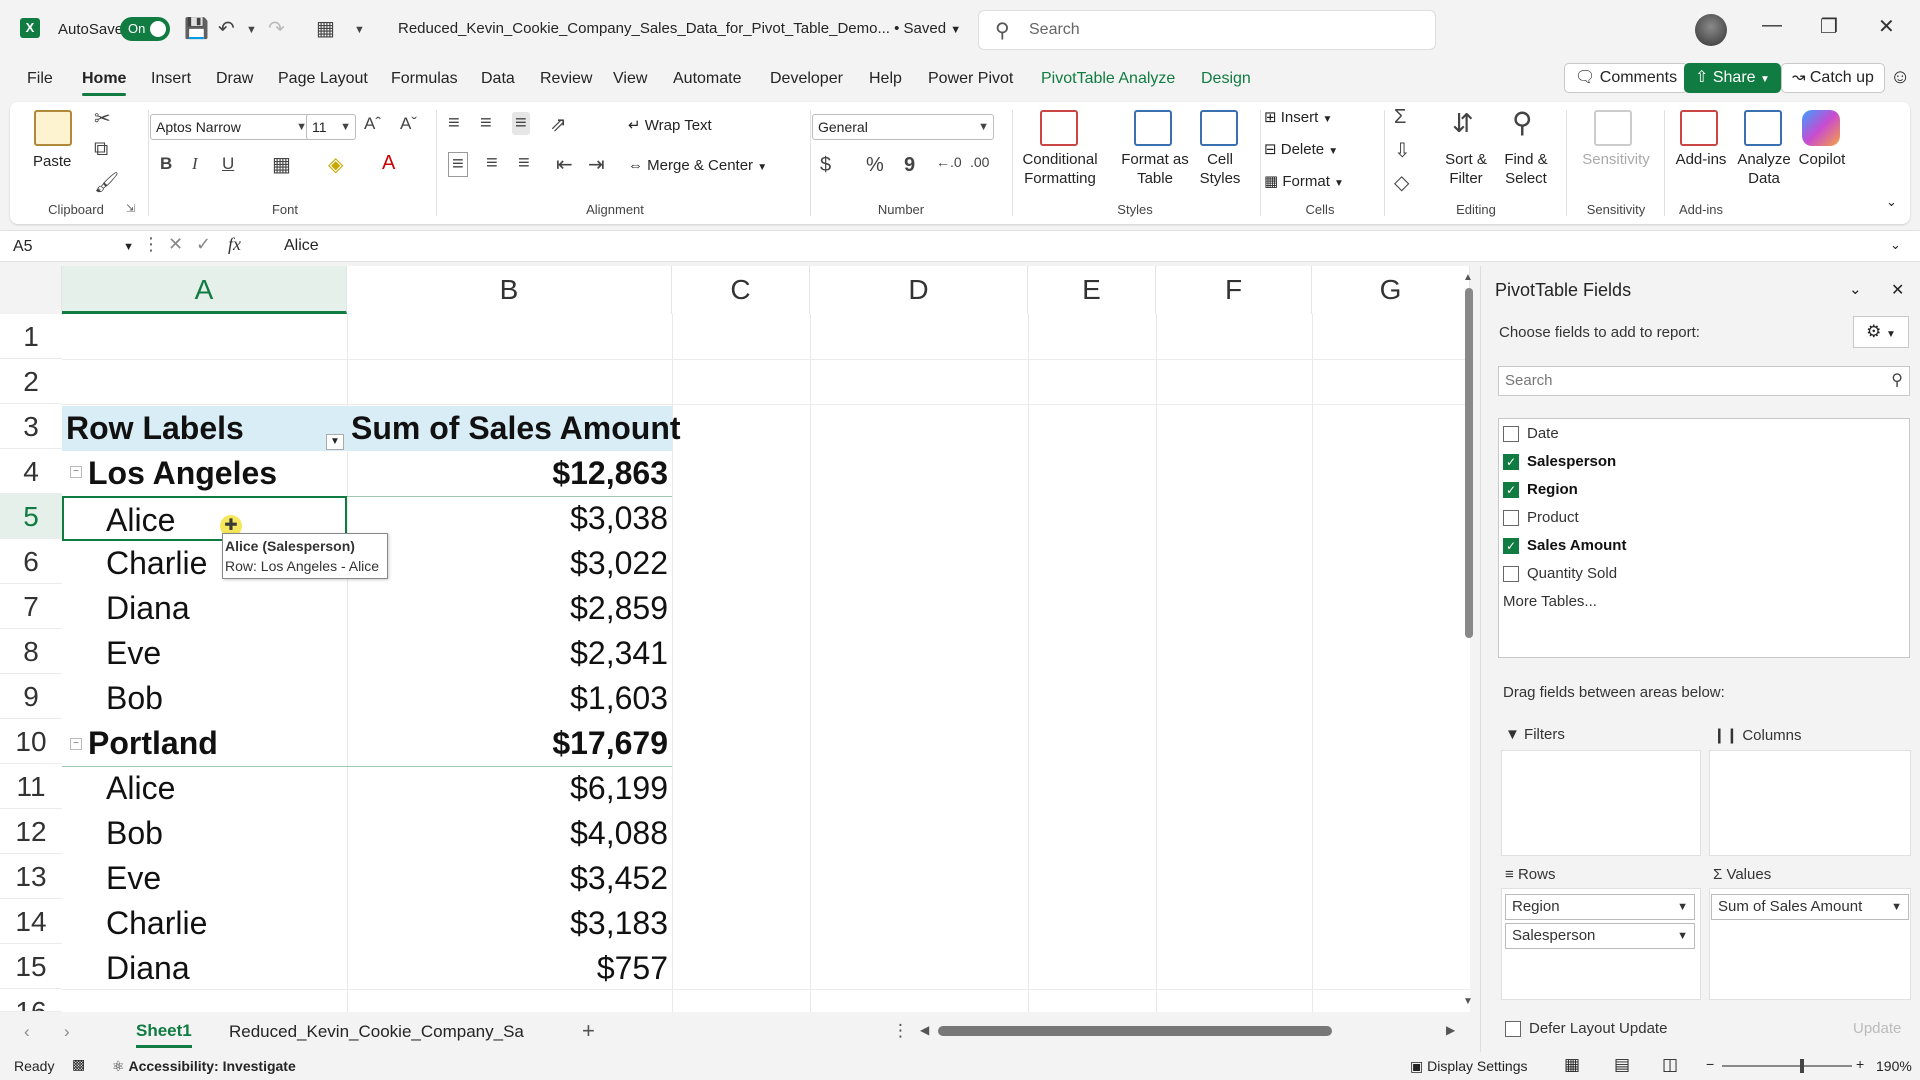  Describe the element at coordinates (31, 741) in the screenshot. I see `row-header: 10` at that location.